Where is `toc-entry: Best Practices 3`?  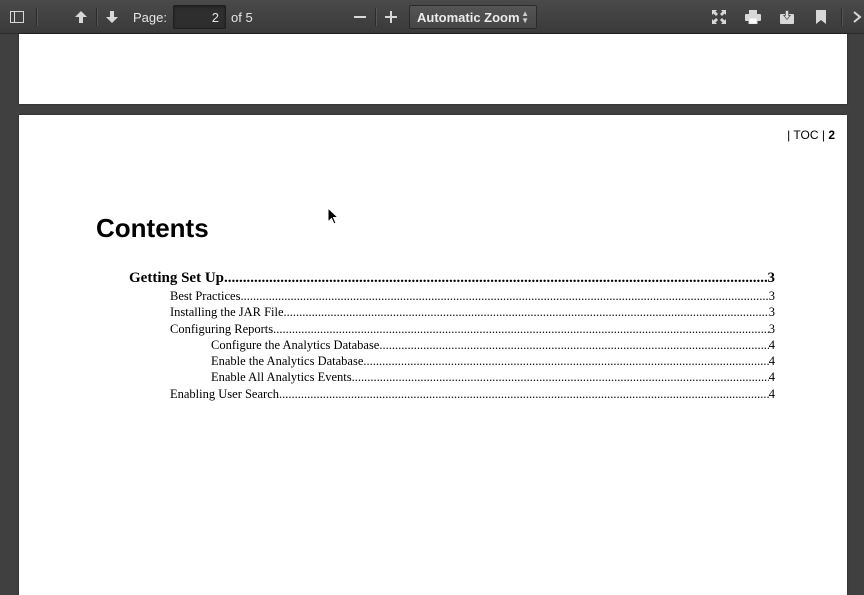 toc-entry: Best Practices 3 is located at coordinates (472, 296).